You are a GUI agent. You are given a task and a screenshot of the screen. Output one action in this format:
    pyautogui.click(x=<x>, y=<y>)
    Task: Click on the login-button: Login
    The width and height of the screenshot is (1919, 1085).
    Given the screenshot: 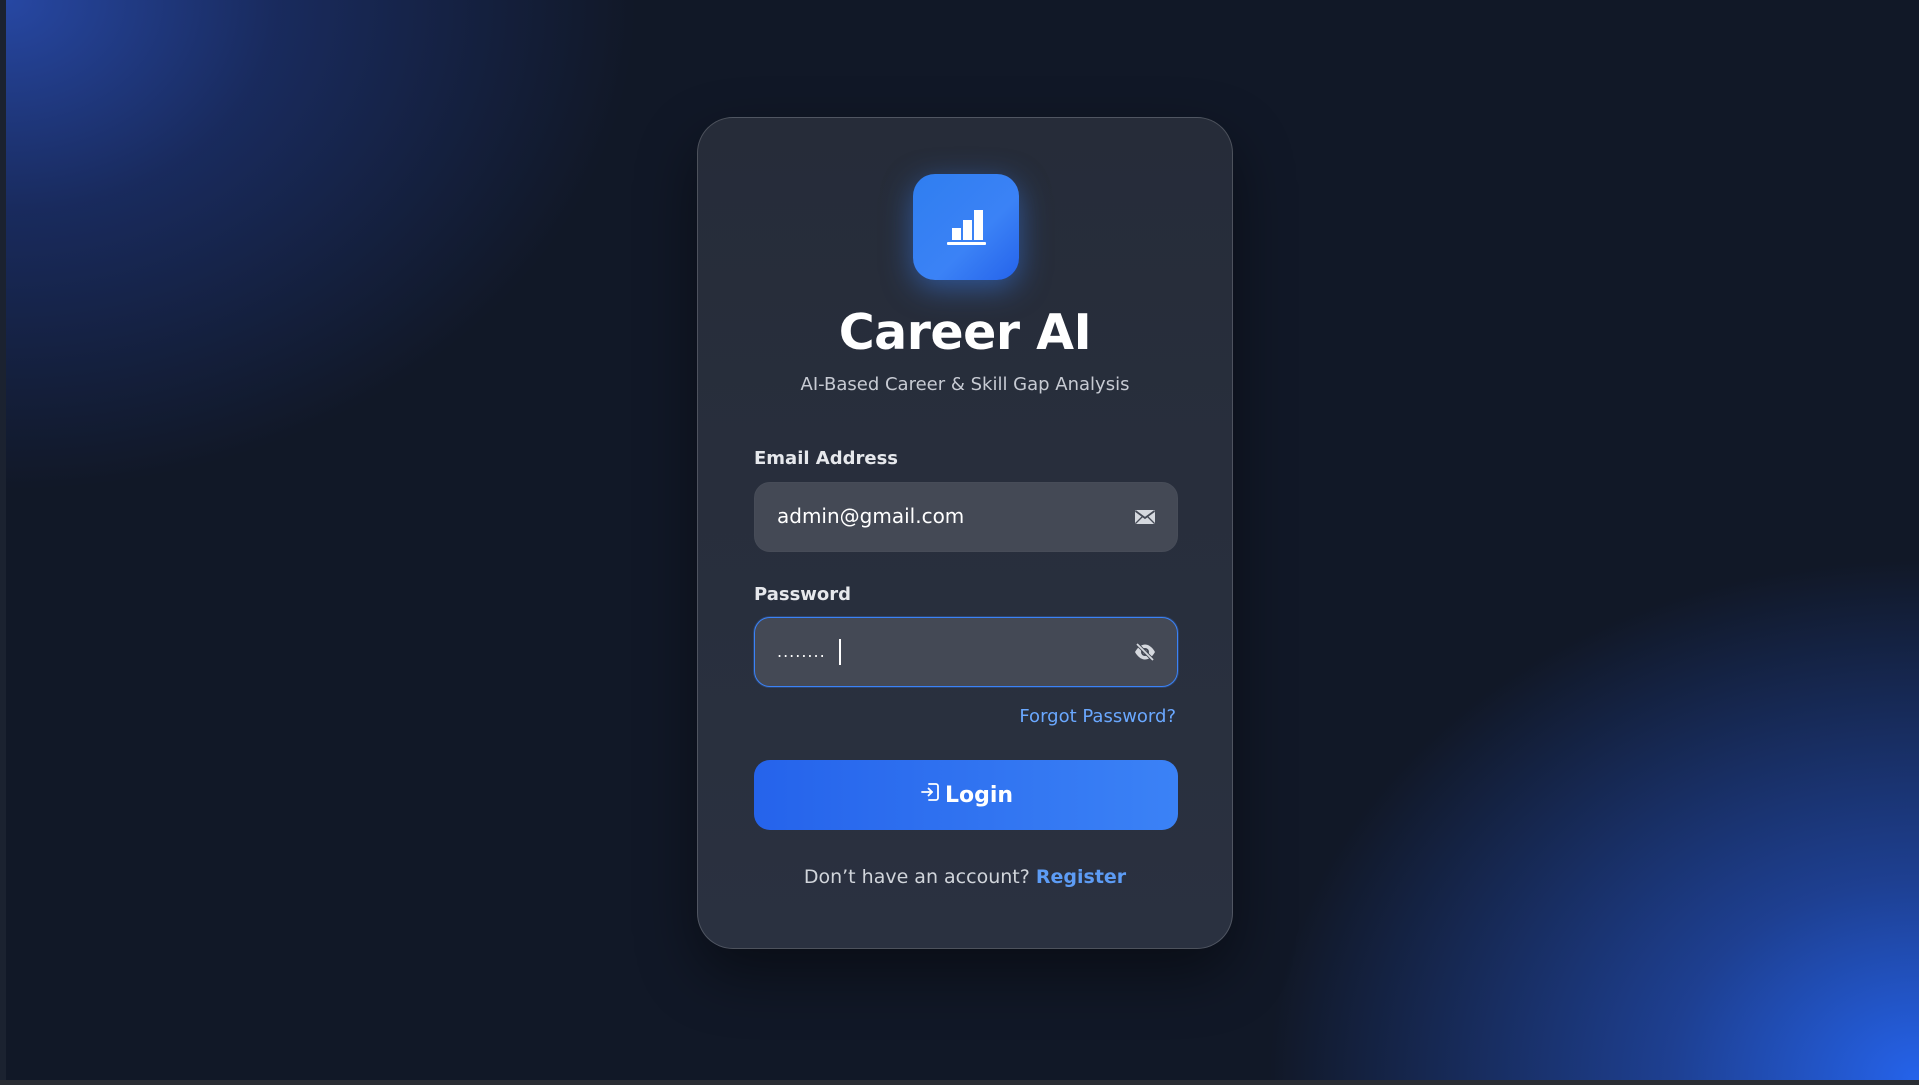 What is the action you would take?
    pyautogui.click(x=966, y=795)
    